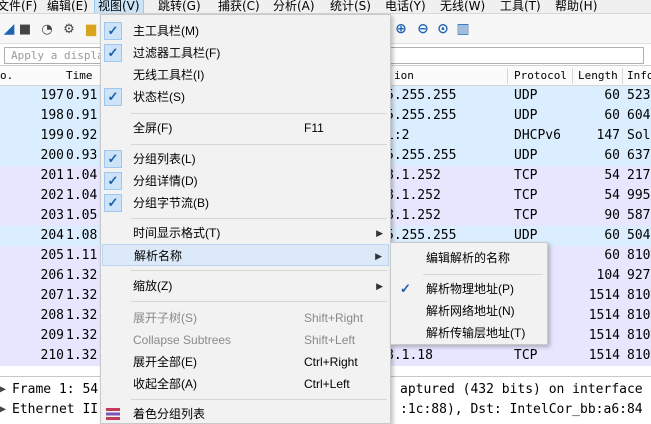 The height and width of the screenshot is (424, 651). I want to click on view-menu-main-toolbar: ✓ 主工具栏(M), so click(245, 31).